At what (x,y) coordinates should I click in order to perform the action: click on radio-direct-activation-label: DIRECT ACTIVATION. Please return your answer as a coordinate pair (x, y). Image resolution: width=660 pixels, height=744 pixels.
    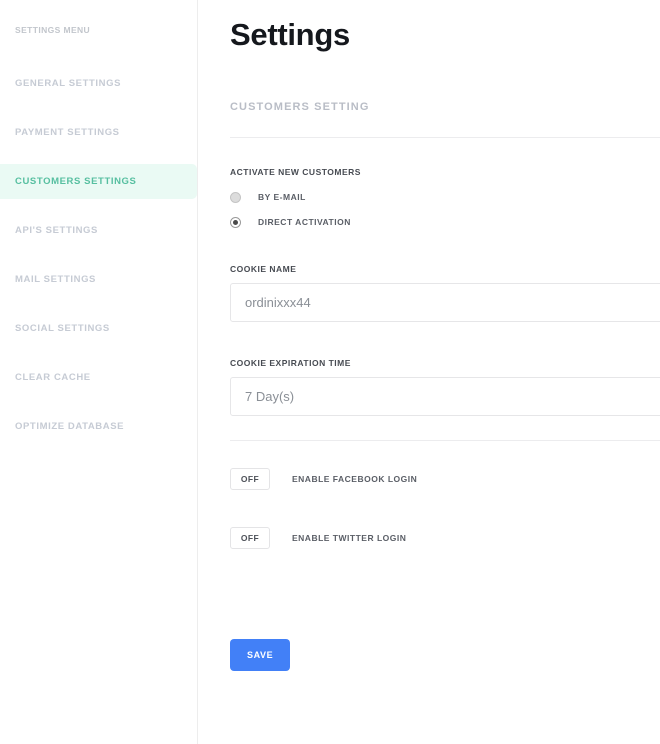
    Looking at the image, I should click on (304, 222).